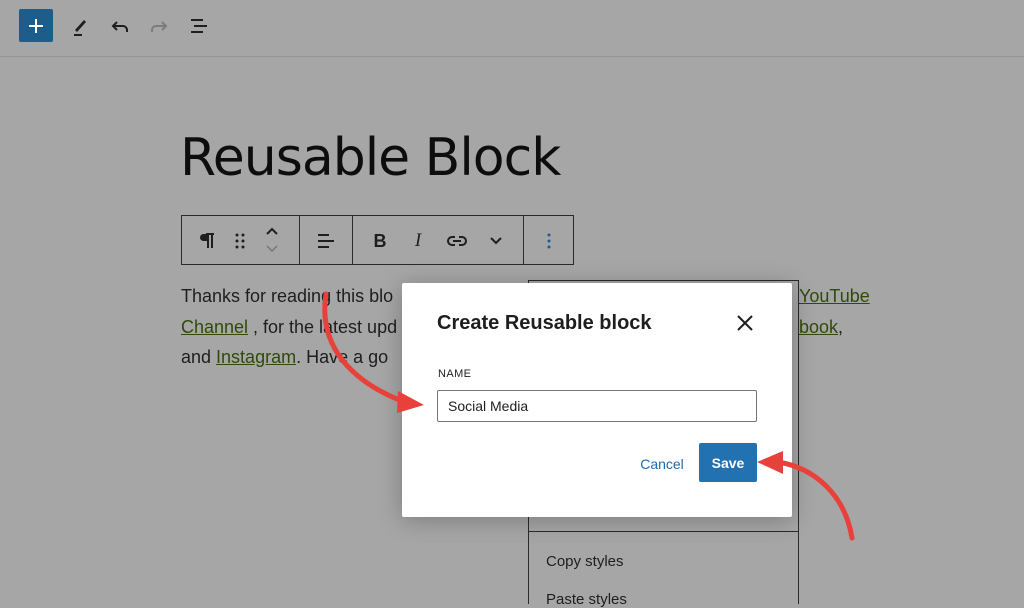  I want to click on drag-handle-icon, so click(240, 241).